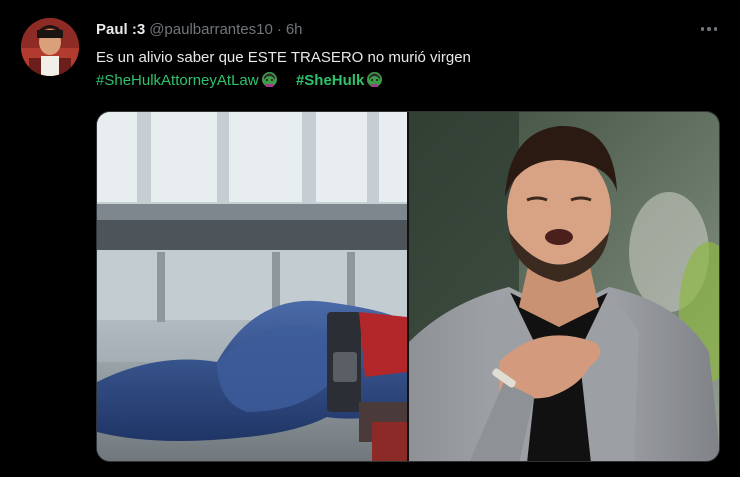 The image size is (740, 477). What do you see at coordinates (211, 29) in the screenshot?
I see `user-handle: @paulbarrantes10` at bounding box center [211, 29].